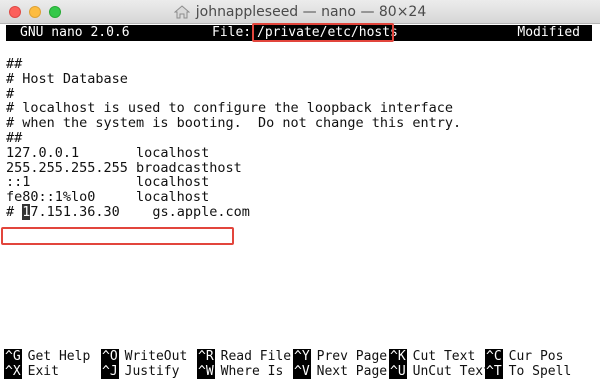 Image resolution: width=600 pixels, height=385 pixels. Describe the element at coordinates (299, 182) in the screenshot. I see `buffer-line: ::1 localhost` at that location.